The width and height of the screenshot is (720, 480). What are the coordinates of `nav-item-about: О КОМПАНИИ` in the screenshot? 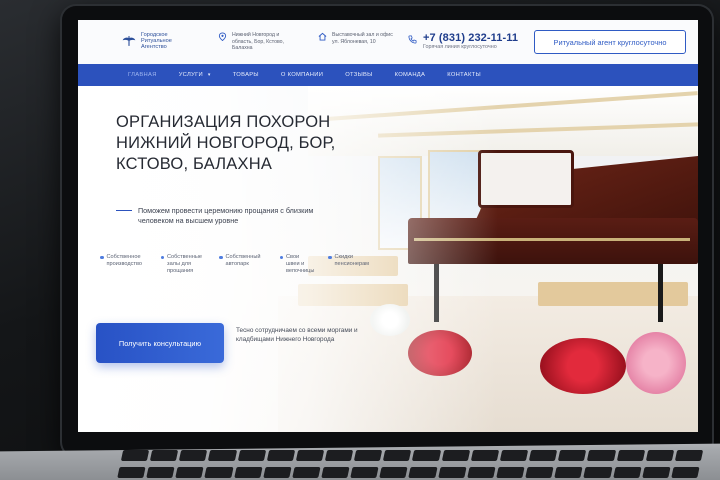 It's located at (302, 75).